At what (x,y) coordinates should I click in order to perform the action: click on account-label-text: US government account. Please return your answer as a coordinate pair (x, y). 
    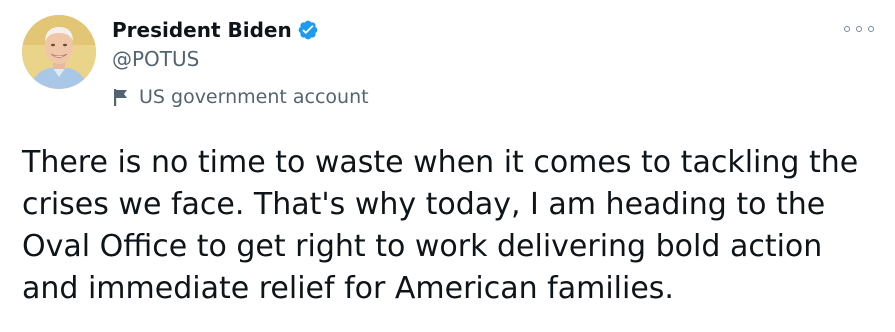
    Looking at the image, I should click on (254, 97).